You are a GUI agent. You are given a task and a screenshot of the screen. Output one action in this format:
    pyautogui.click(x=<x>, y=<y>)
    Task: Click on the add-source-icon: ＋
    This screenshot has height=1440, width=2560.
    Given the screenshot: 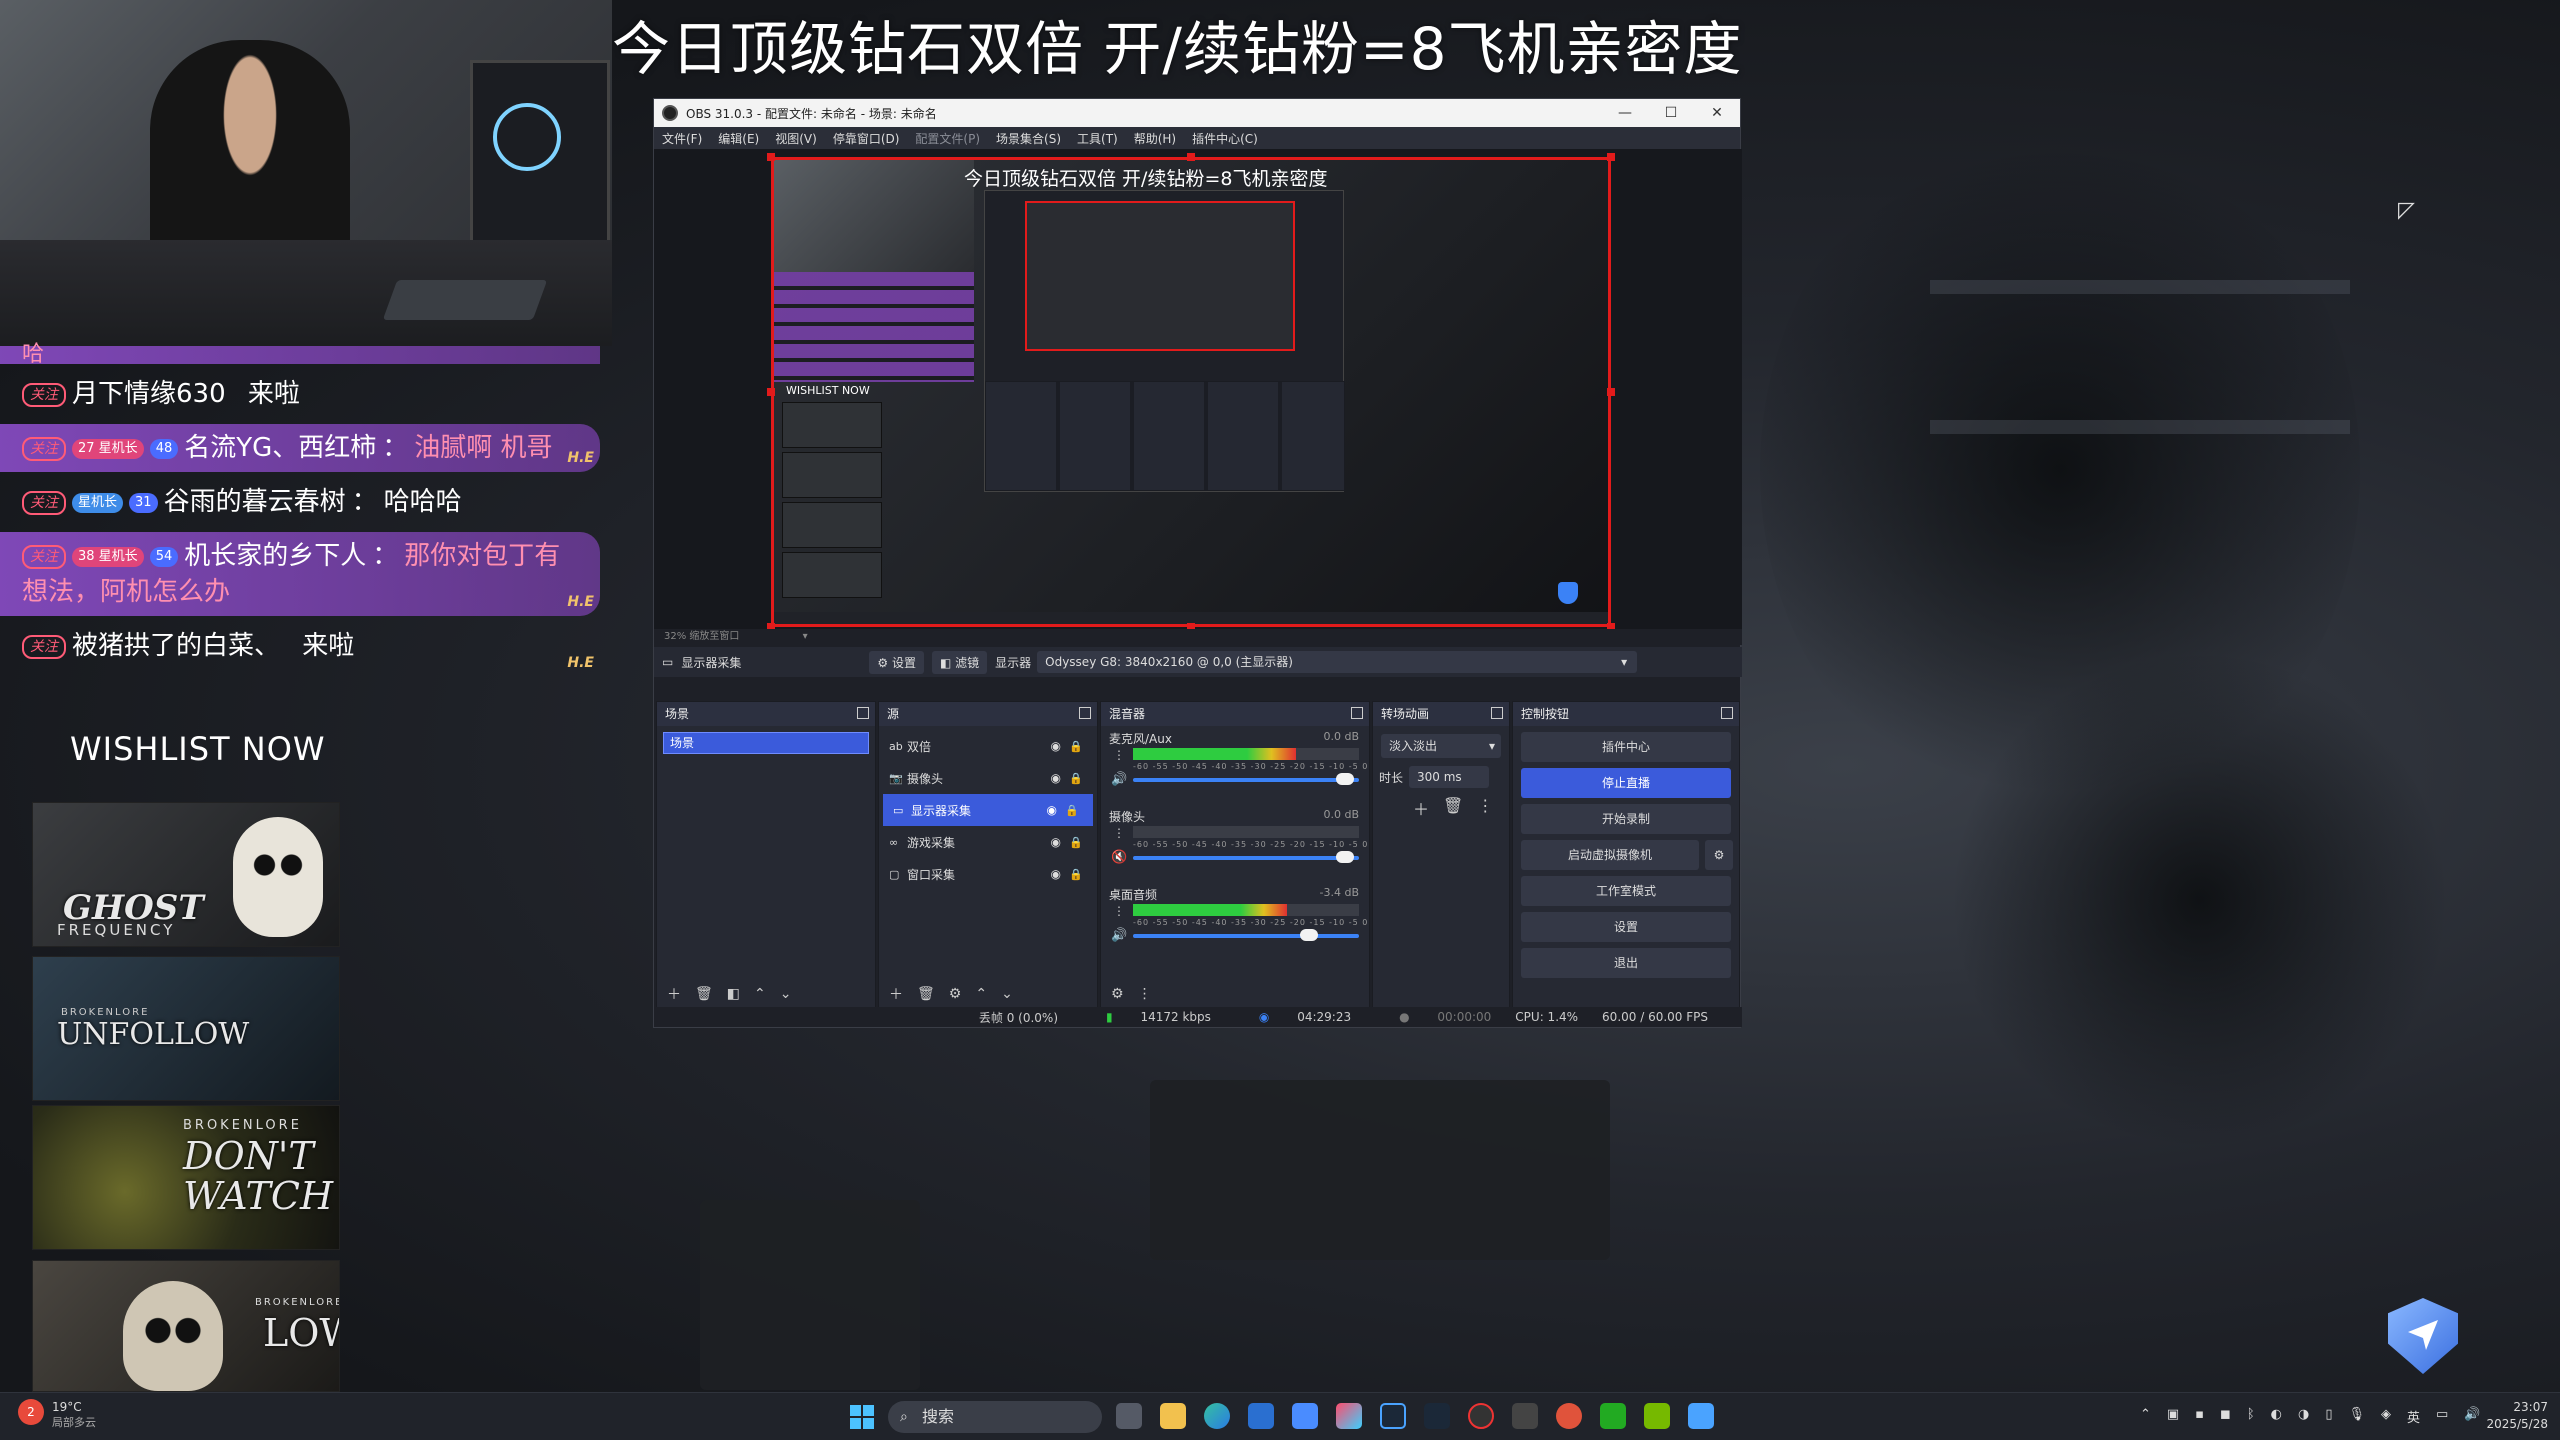 What is the action you would take?
    pyautogui.click(x=896, y=994)
    